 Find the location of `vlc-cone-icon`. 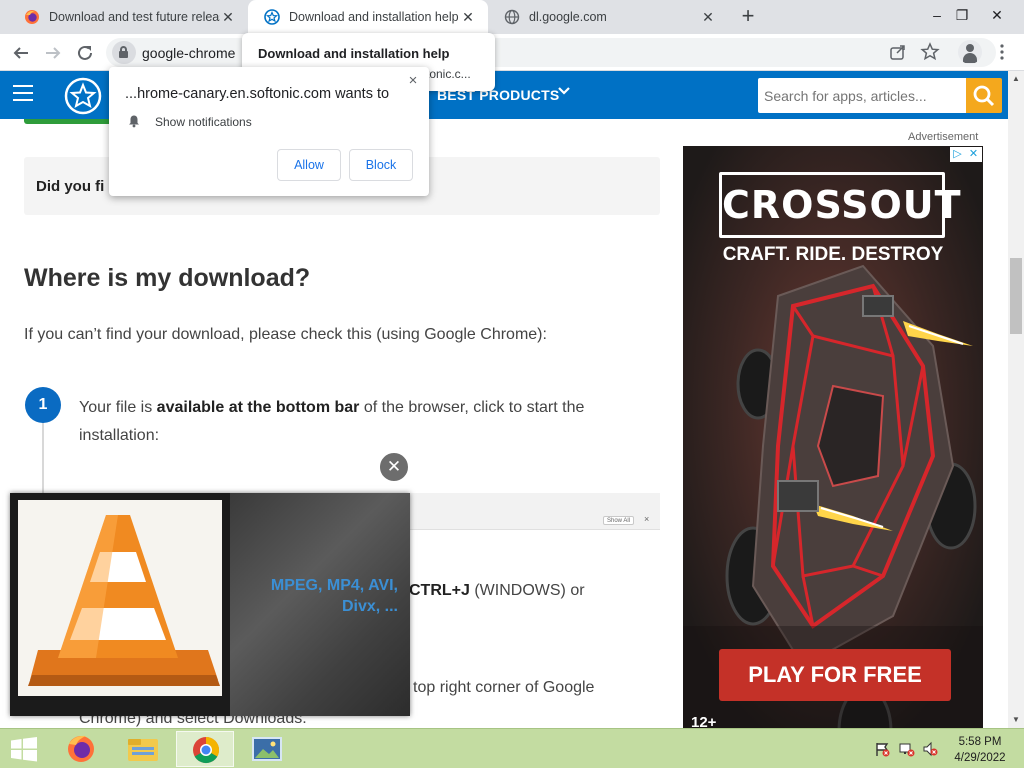

vlc-cone-icon is located at coordinates (120, 598).